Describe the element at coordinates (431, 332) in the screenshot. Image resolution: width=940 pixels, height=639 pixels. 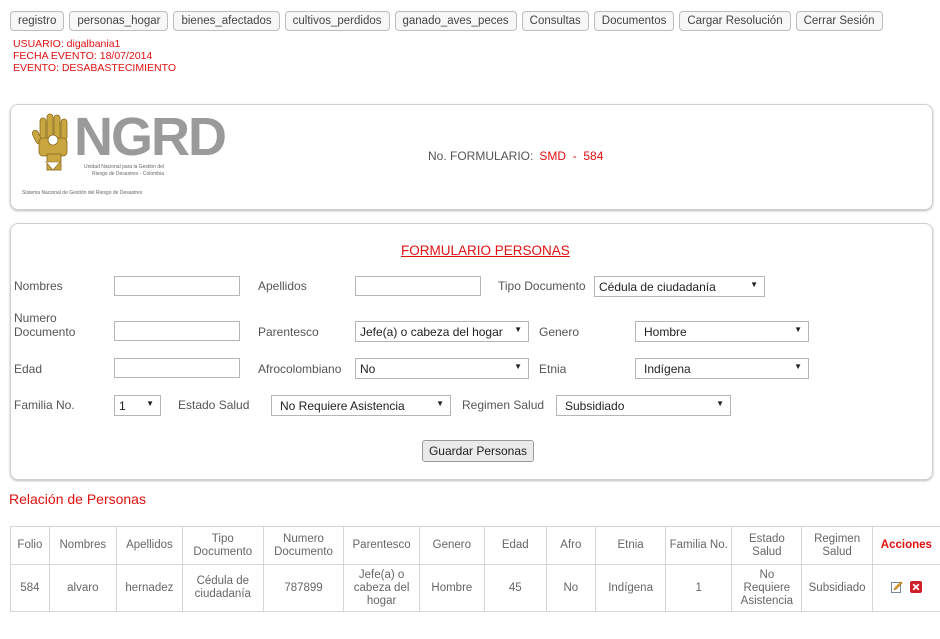
I see `parentesco-value: Jefe(a) o cabeza del hogar` at that location.